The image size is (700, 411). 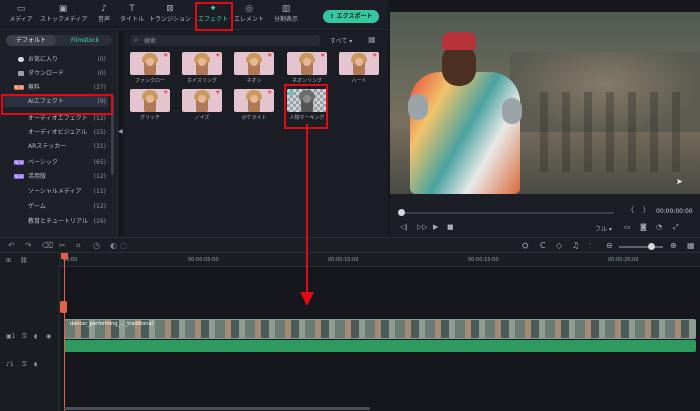 What do you see at coordinates (63, 15) in the screenshot?
I see `toolbar-stock-media: ▣ ストックメディア` at bounding box center [63, 15].